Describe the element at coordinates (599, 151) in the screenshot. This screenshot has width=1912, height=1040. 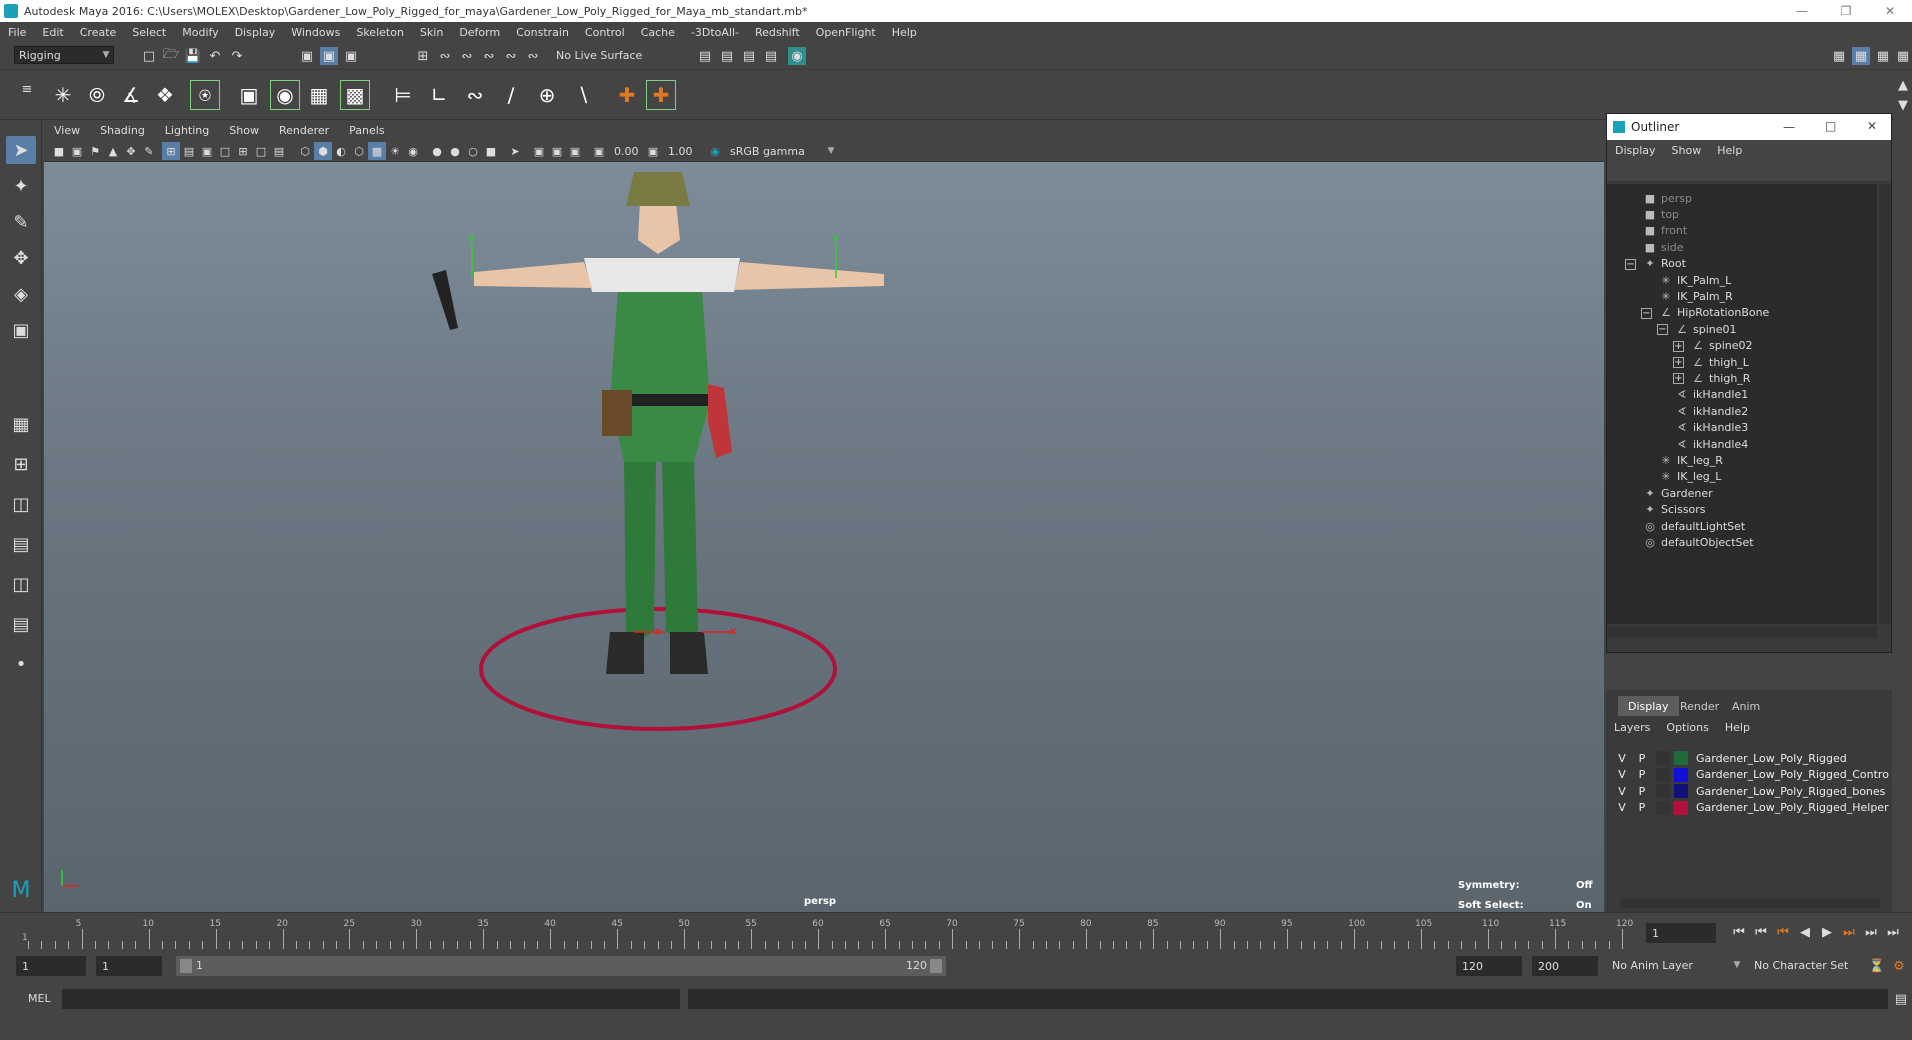
I see `exposure-icon: ▣` at that location.